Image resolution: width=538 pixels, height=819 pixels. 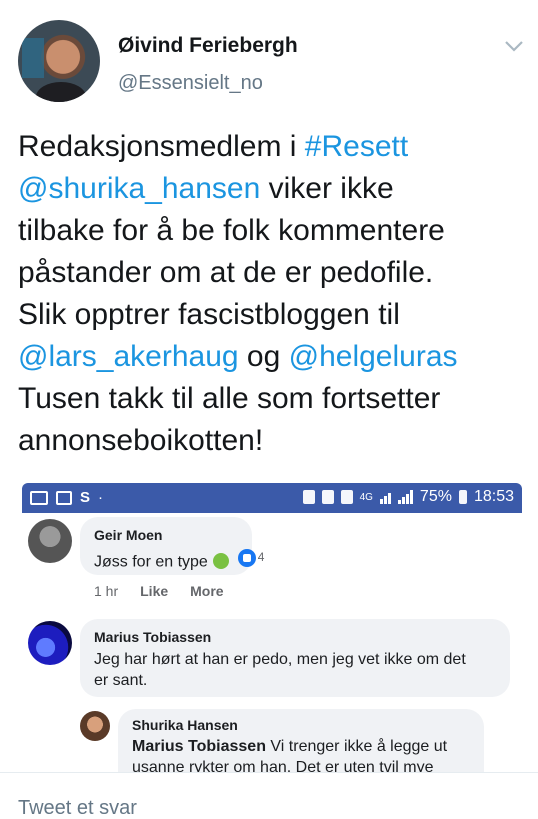 I want to click on tweet-text-line: Tusen takk til alle som fortsetter, so click(x=273, y=399).